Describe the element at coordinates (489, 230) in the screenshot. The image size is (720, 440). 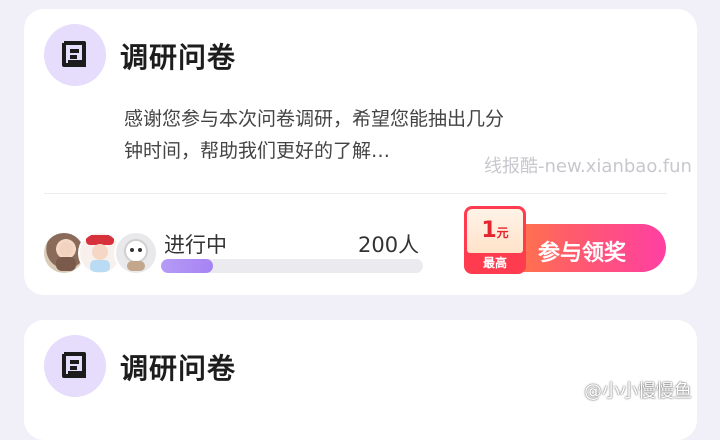
I see `reward-amount: 1` at that location.